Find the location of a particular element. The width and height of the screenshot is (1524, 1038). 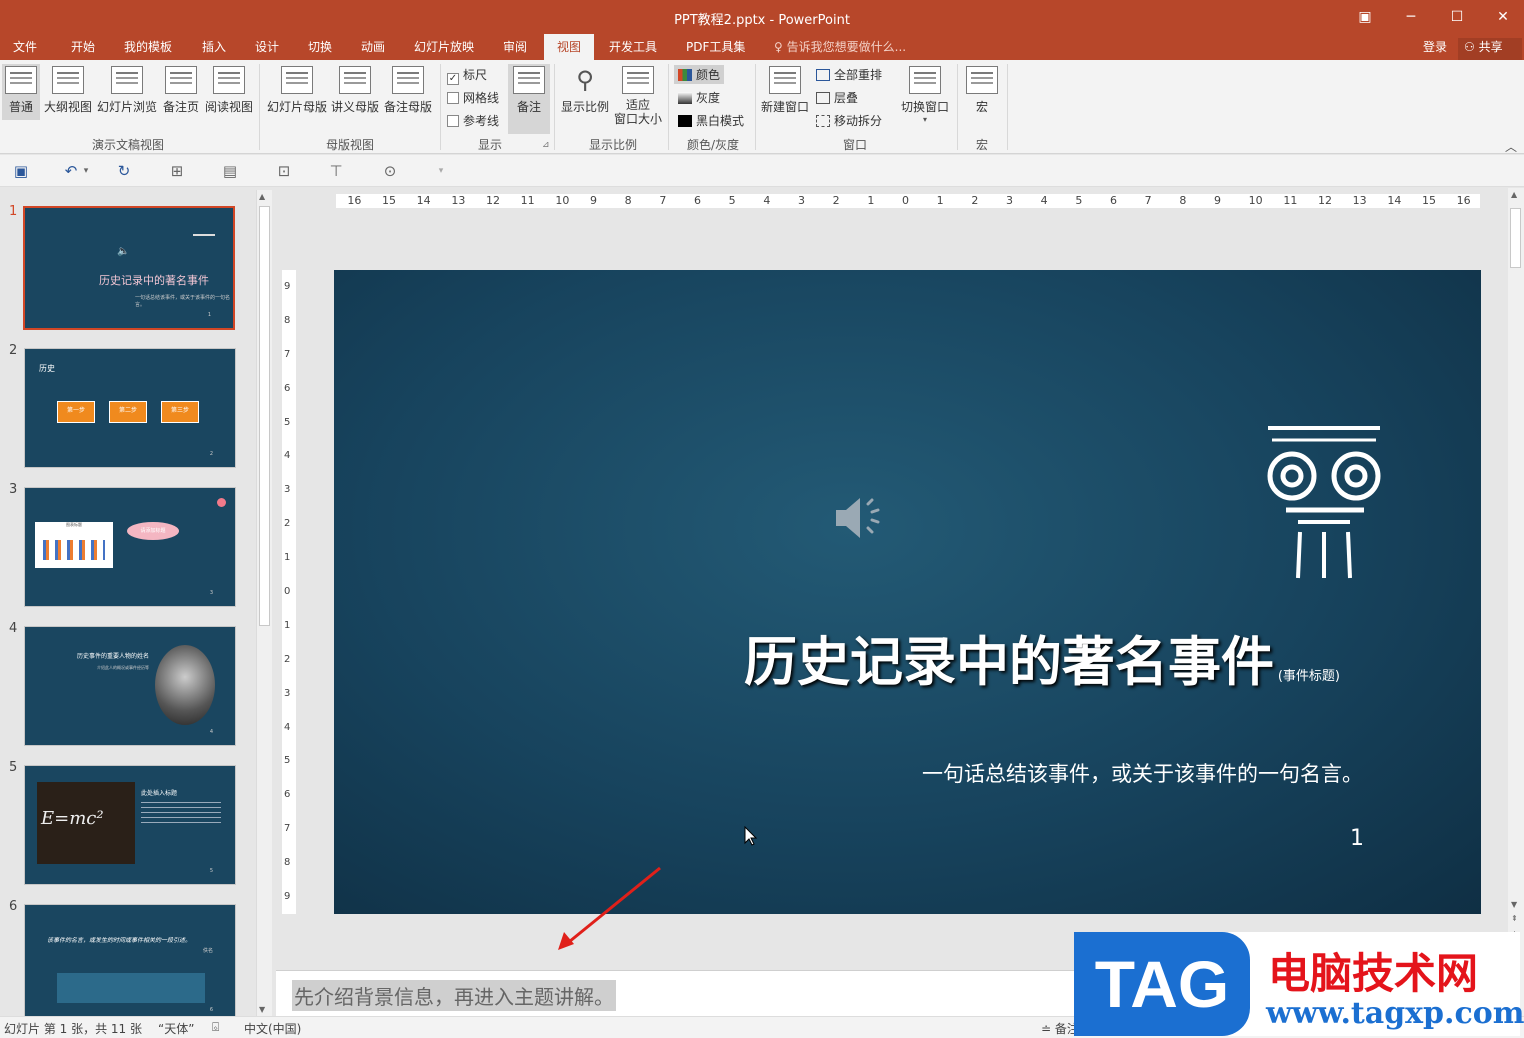

gridlines-checkbox: 网格线 is located at coordinates (473, 97).